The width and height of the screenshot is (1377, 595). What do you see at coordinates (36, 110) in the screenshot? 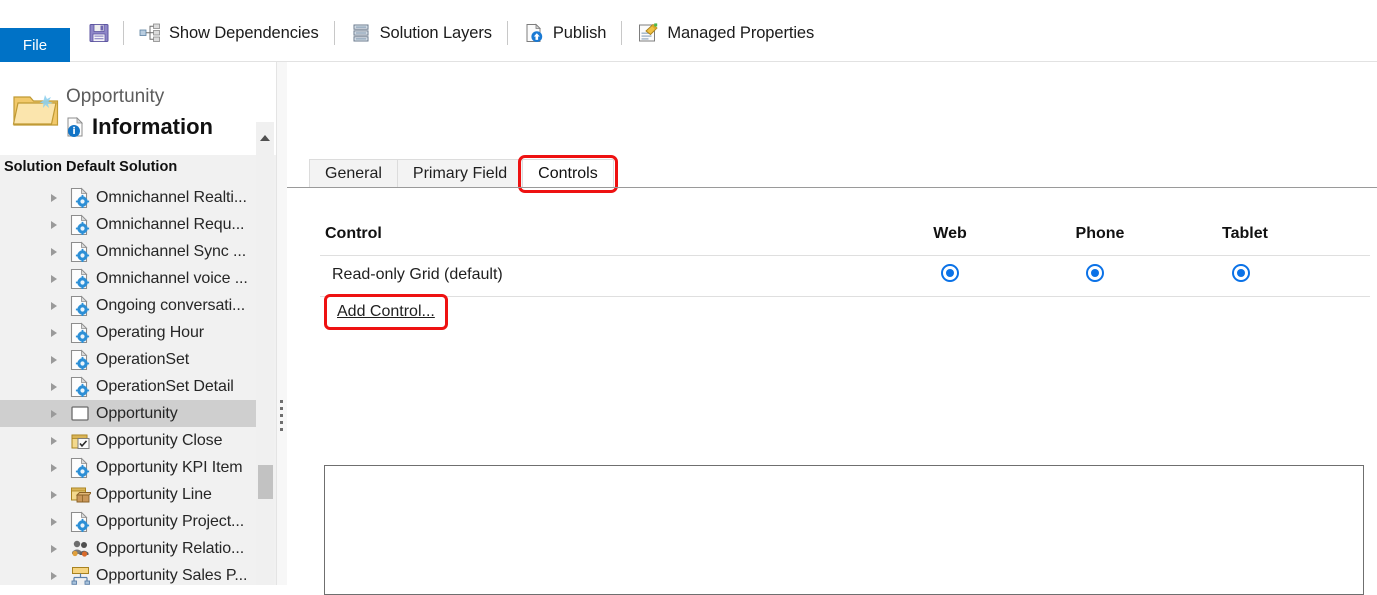
I see `folder-icon` at bounding box center [36, 110].